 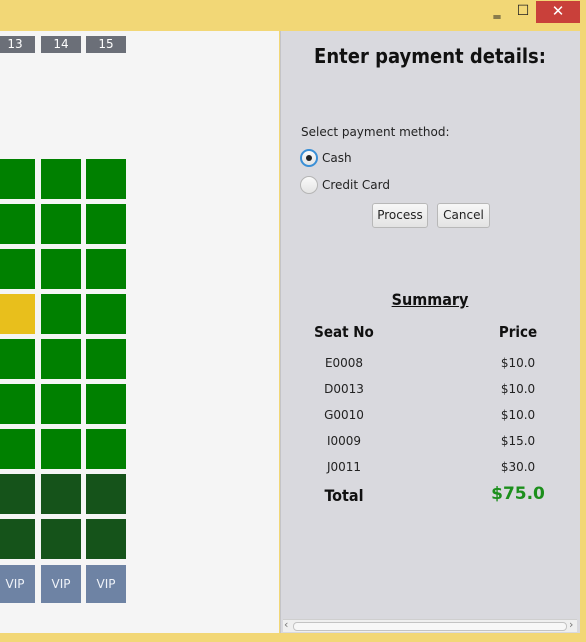 I want to click on seat-no-header: Seat No, so click(x=344, y=332).